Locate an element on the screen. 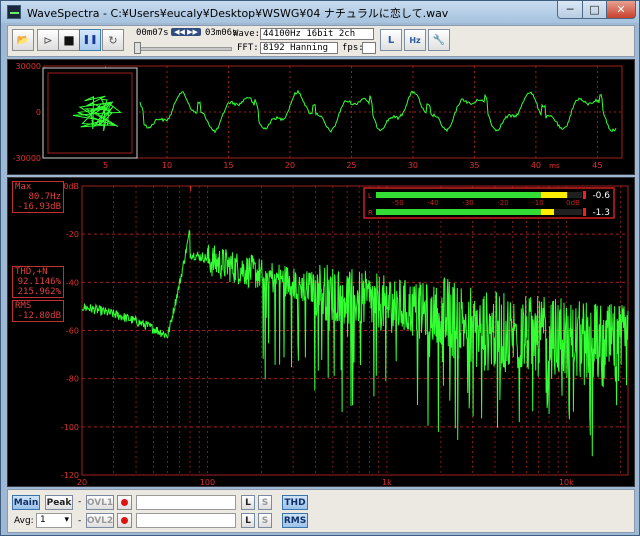 The image size is (640, 536). wave-x-tick: 20 is located at coordinates (290, 165).